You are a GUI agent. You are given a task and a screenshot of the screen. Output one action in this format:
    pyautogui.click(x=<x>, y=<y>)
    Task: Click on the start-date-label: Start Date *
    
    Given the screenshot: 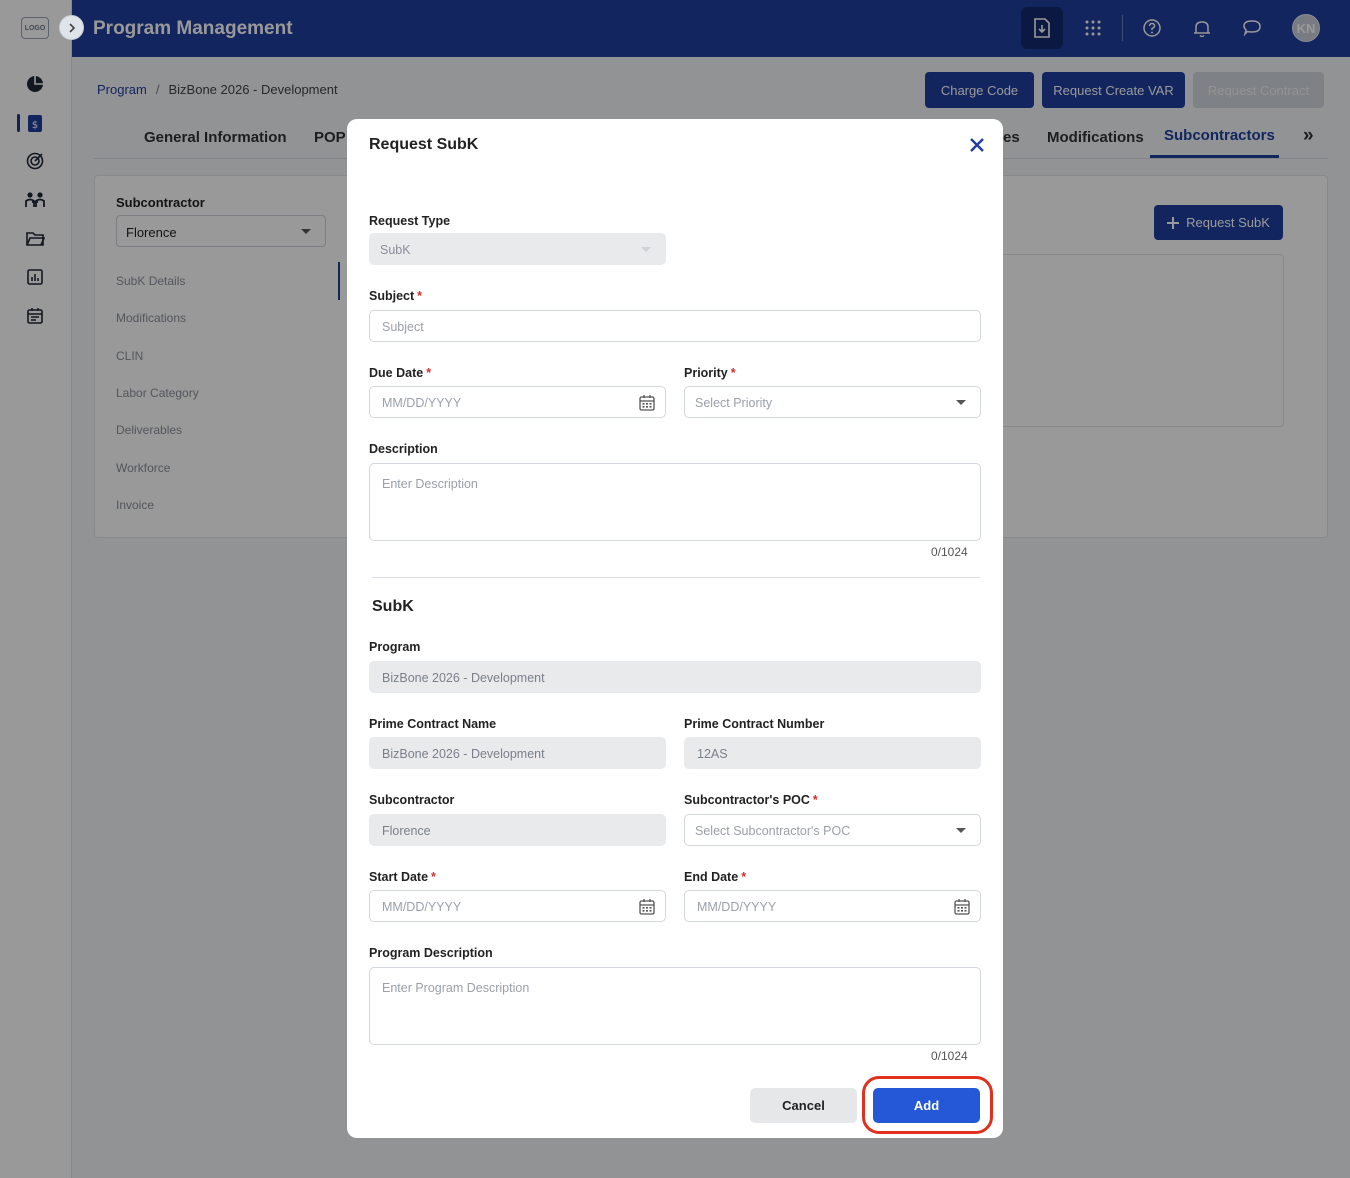 What is the action you would take?
    pyautogui.click(x=402, y=877)
    